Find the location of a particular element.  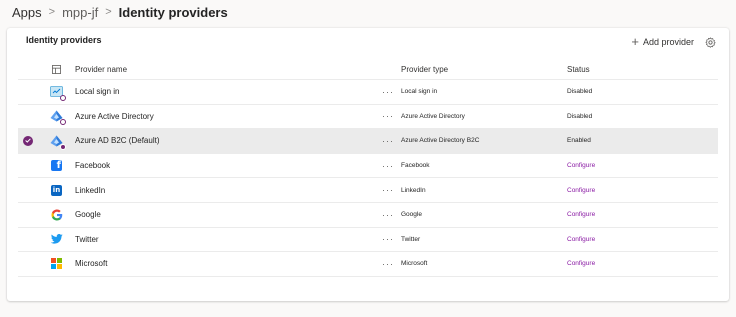

page-title: Identity providers is located at coordinates (173, 12).